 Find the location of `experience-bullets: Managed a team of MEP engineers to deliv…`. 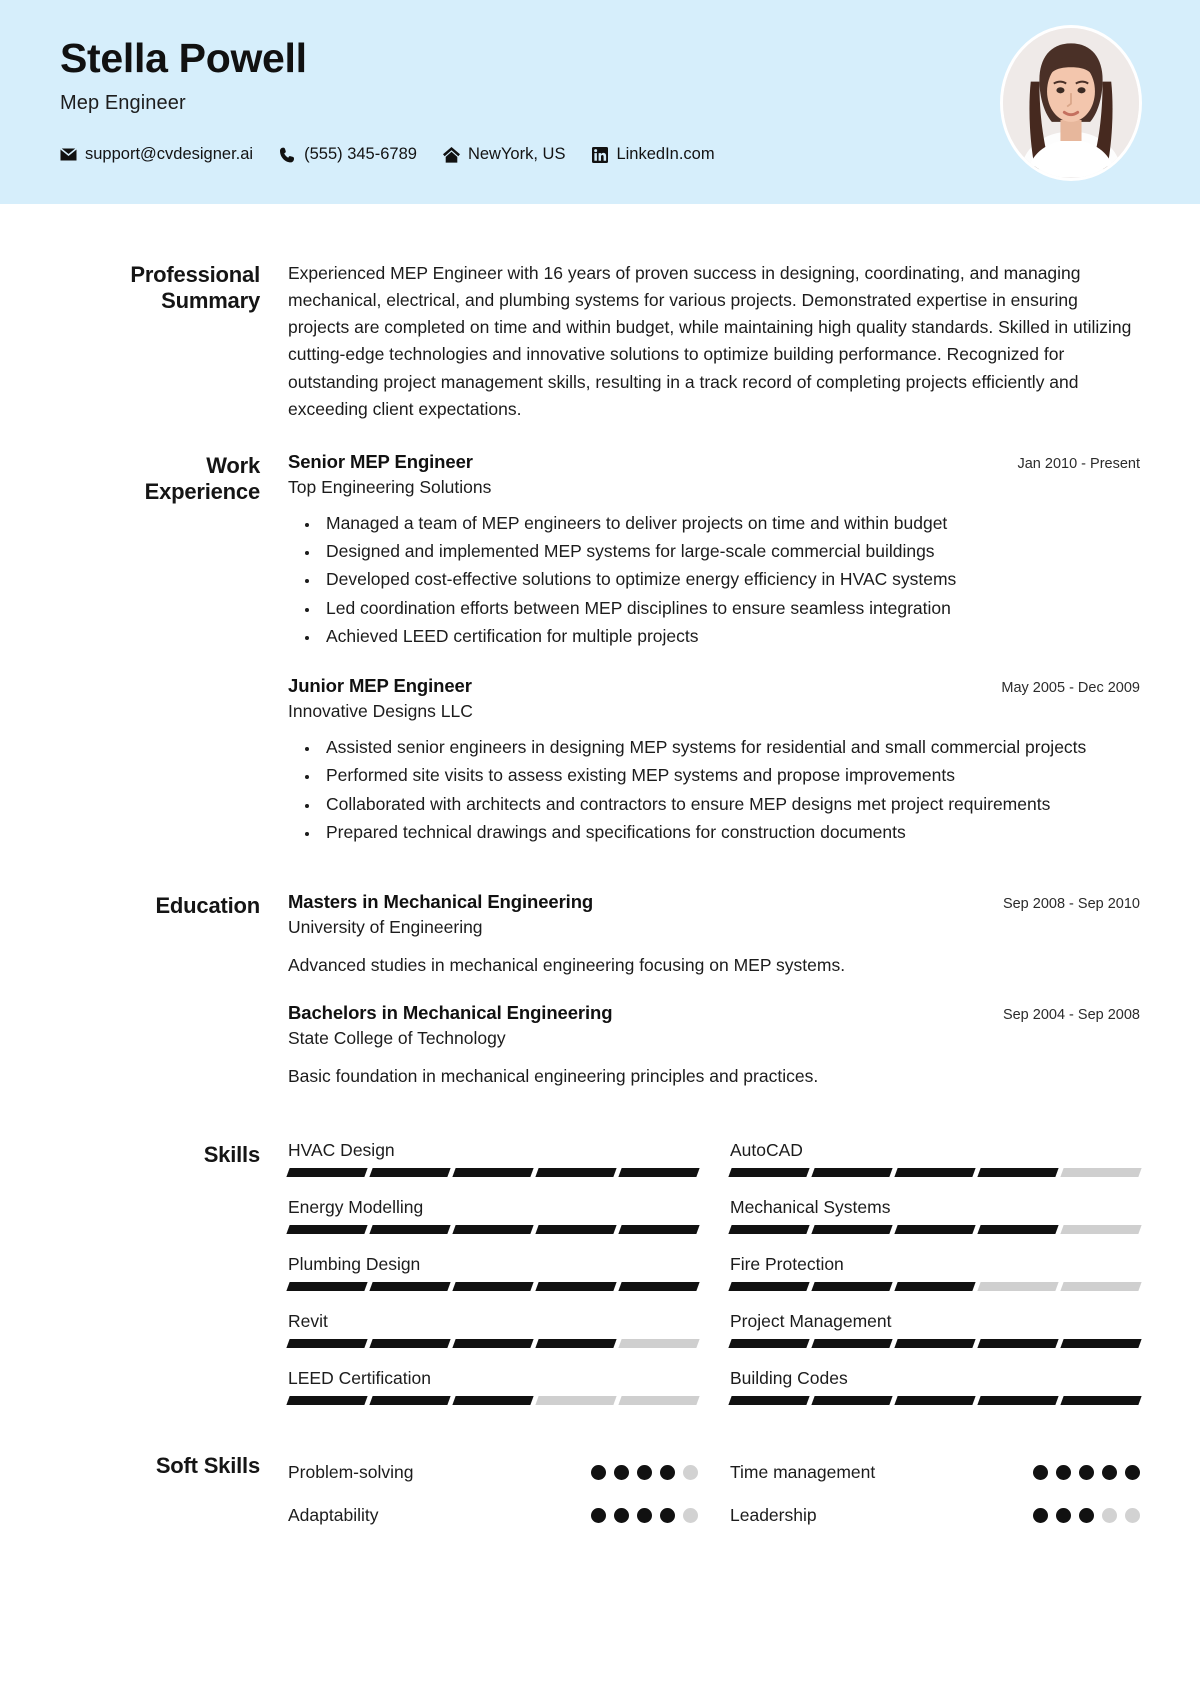

experience-bullets: Managed a team of MEP engineers to deliv… is located at coordinates (714, 579).